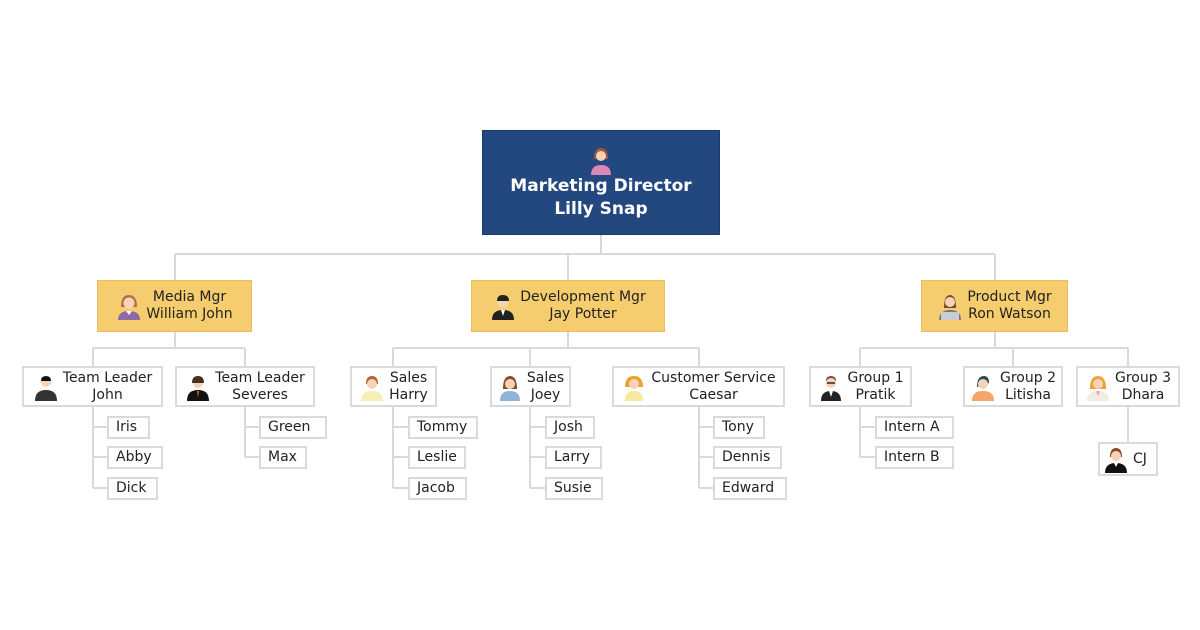  What do you see at coordinates (1028, 394) in the screenshot?
I see `lead-name: Litisha` at bounding box center [1028, 394].